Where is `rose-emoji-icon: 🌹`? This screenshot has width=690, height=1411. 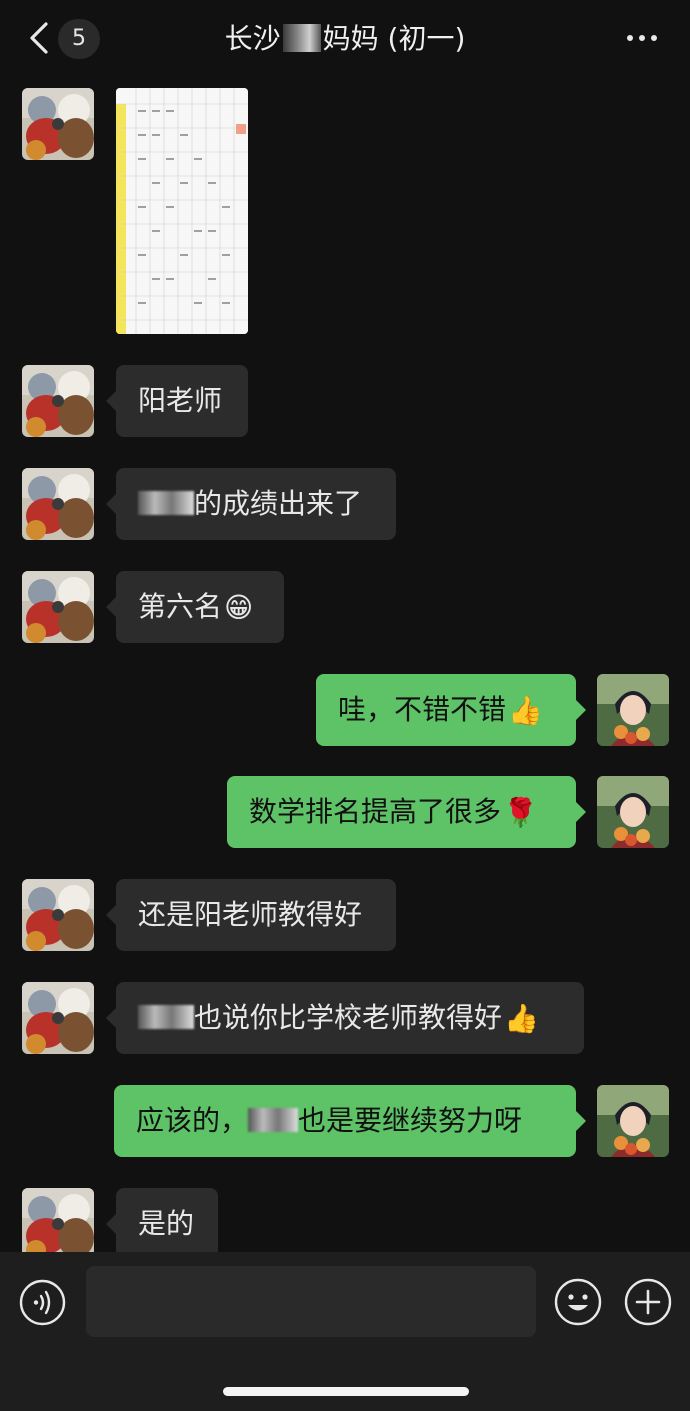
rose-emoji-icon: 🌹 is located at coordinates (520, 812).